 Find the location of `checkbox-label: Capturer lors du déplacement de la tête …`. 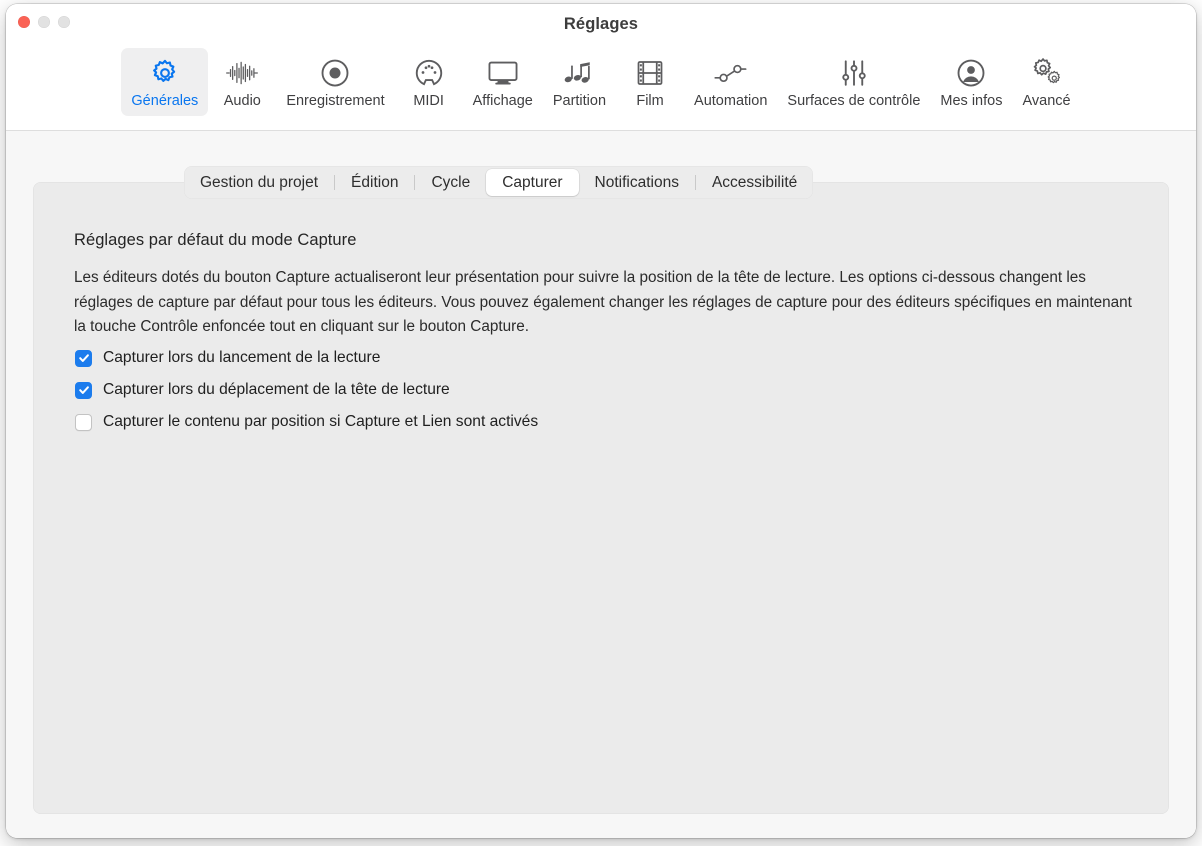

checkbox-label: Capturer lors du déplacement de la tête … is located at coordinates (276, 389).